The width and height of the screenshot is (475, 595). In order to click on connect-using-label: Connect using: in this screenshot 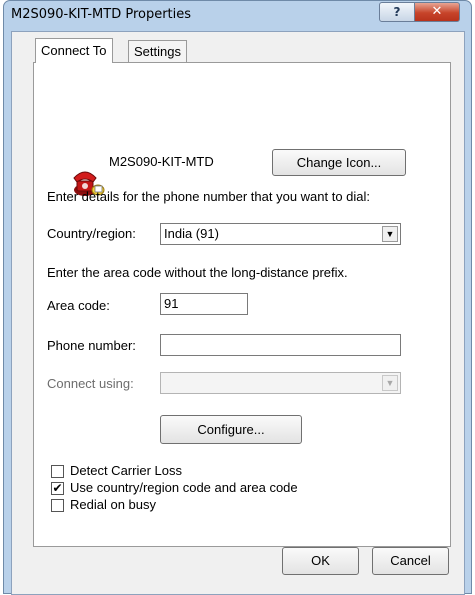, I will do `click(90, 383)`.